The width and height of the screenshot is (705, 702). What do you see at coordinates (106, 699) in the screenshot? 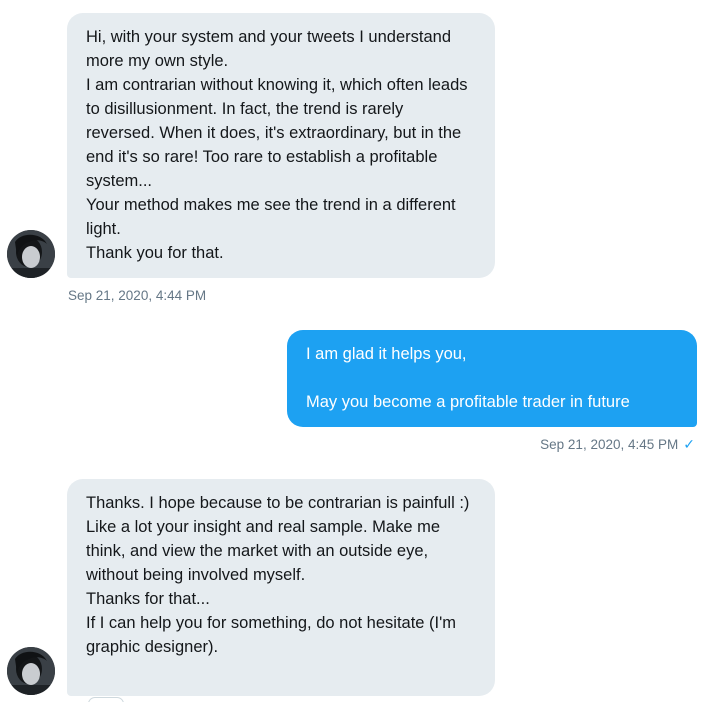
I see `reaction-button` at bounding box center [106, 699].